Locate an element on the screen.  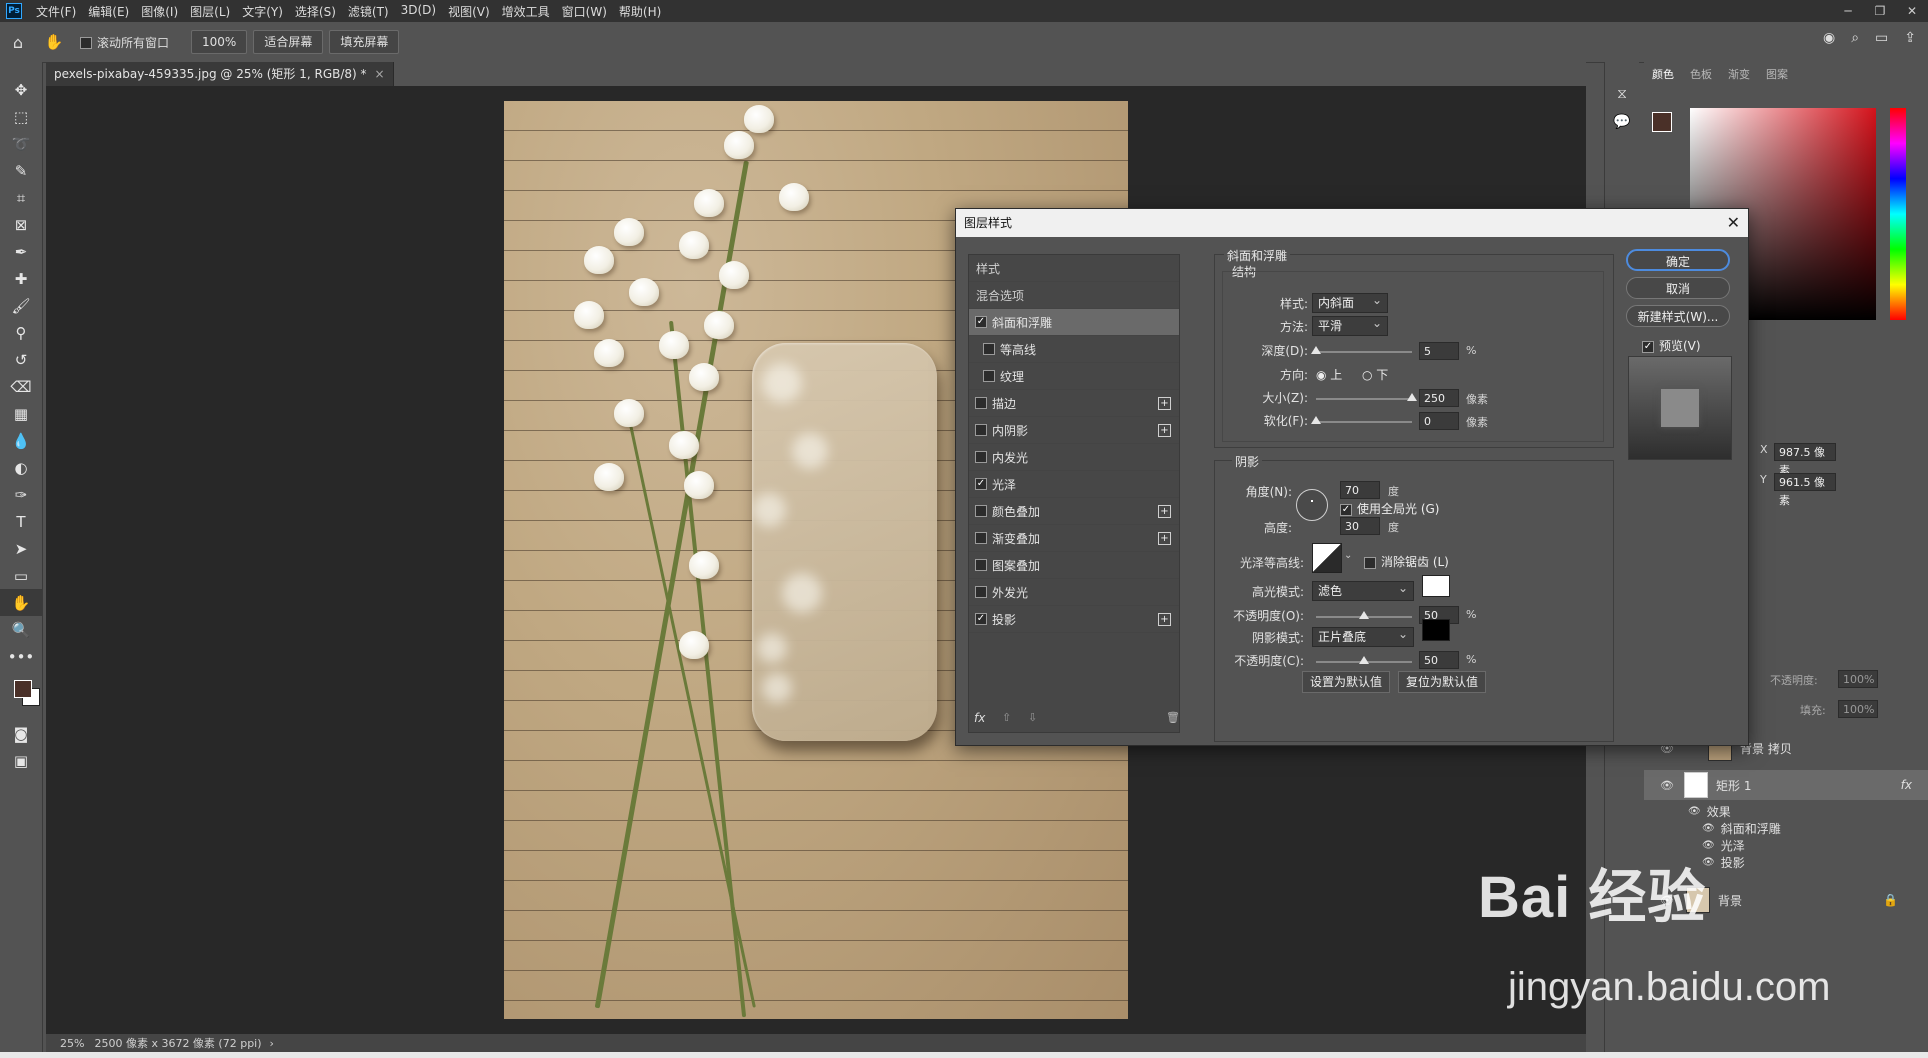
visibility-eye-icon: 👁 is located at coordinates (1667, 785).